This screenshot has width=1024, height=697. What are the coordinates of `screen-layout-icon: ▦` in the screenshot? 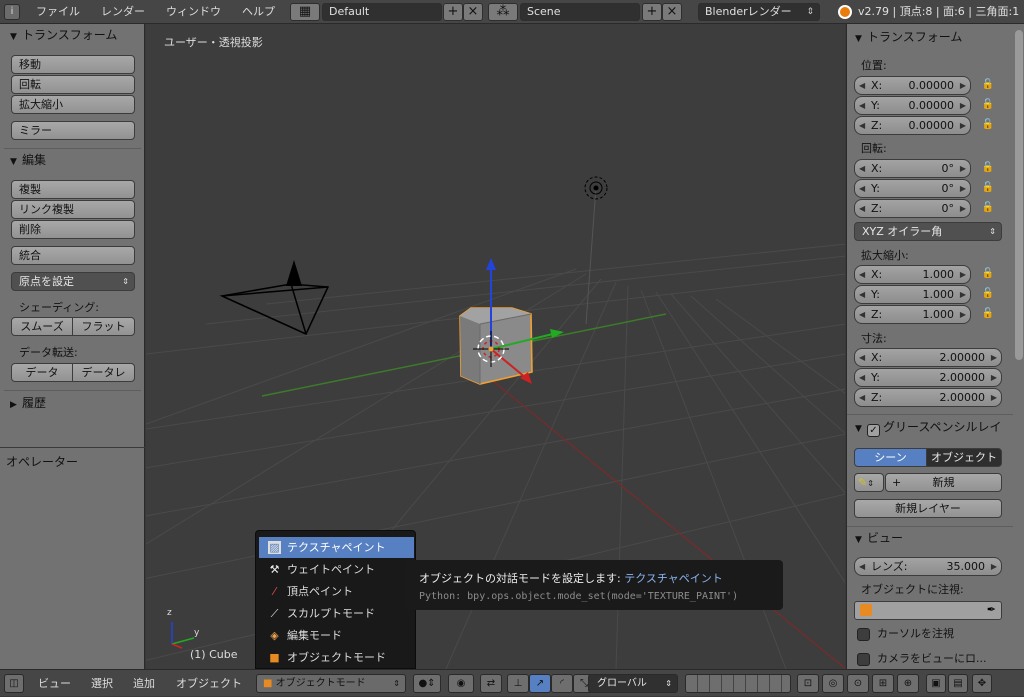 It's located at (305, 12).